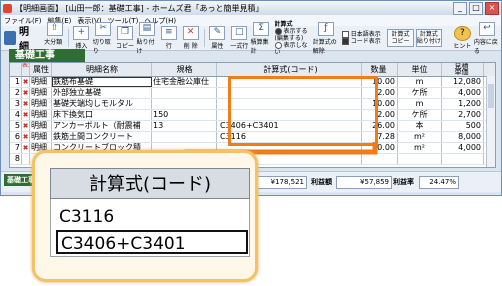 This screenshot has height=286, width=502. What do you see at coordinates (463, 104) in the screenshot?
I see `item-price: 1,200` at bounding box center [463, 104].